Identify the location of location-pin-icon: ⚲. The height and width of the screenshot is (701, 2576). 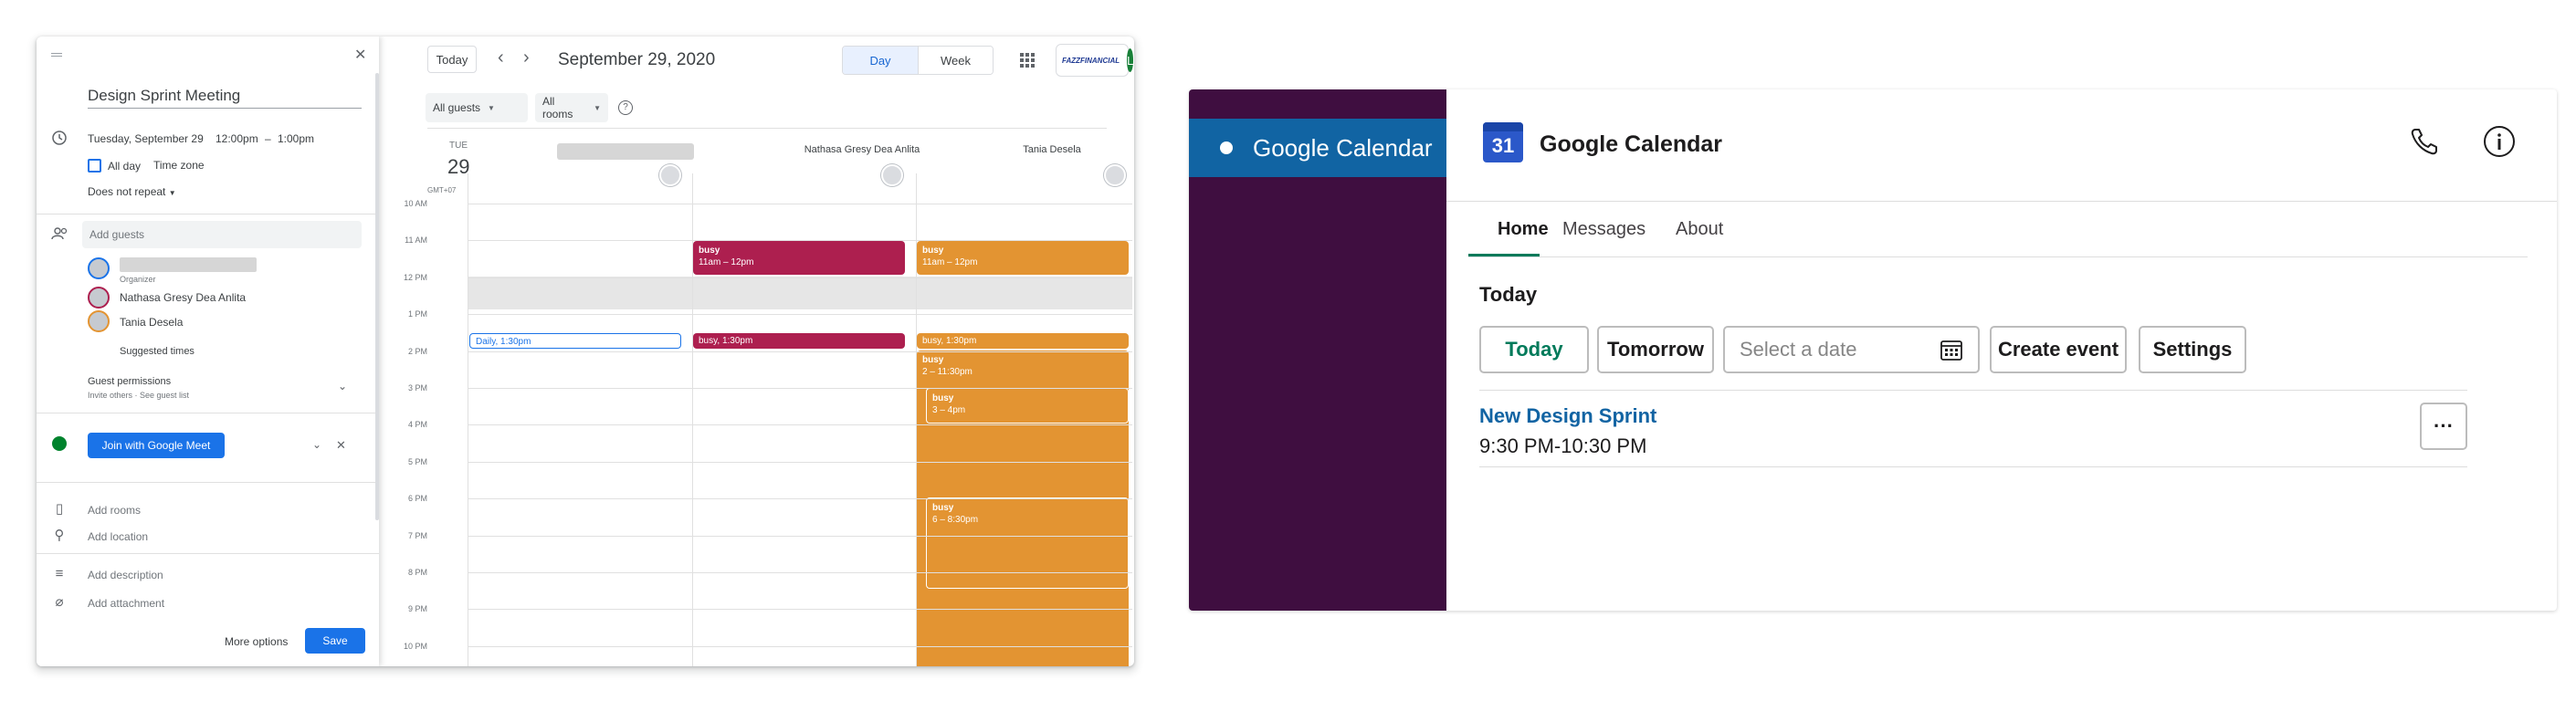
(59, 535).